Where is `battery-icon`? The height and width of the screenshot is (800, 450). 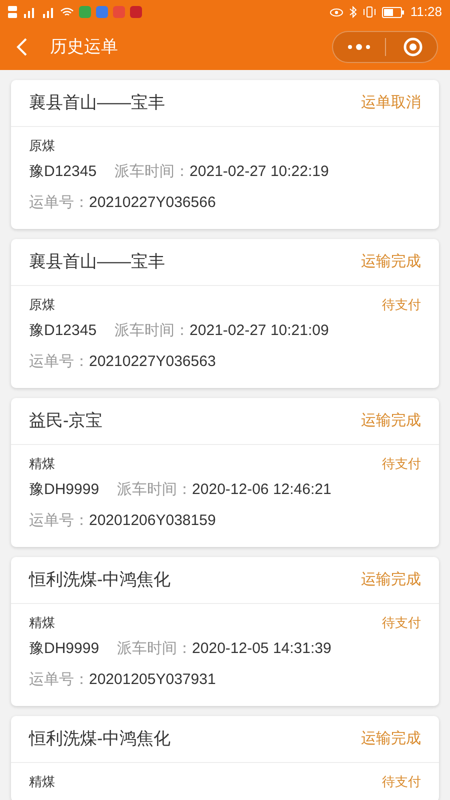
battery-icon is located at coordinates (393, 12).